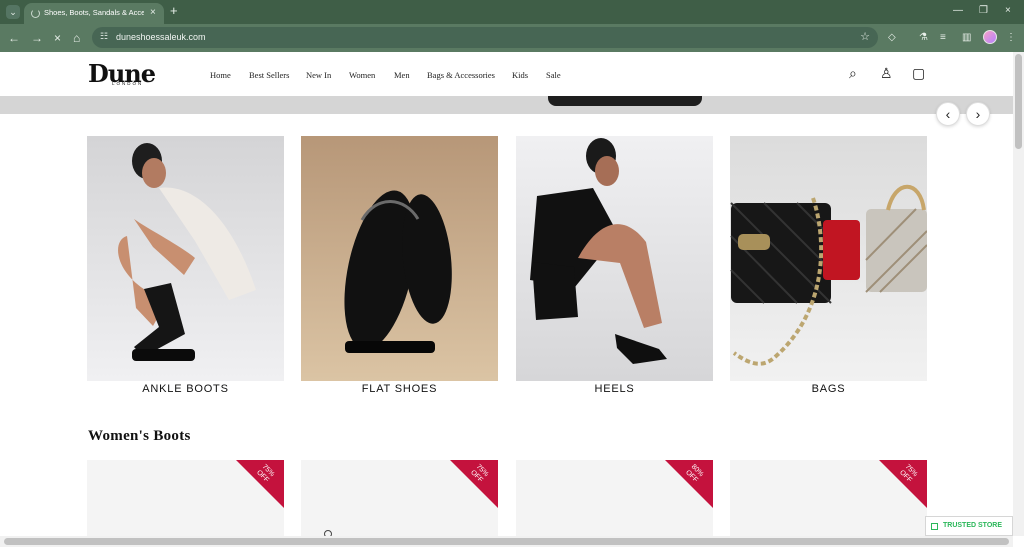 The height and width of the screenshot is (547, 1024). Describe the element at coordinates (269, 75) in the screenshot. I see `nav-best-sellers: Best Sellers` at that location.